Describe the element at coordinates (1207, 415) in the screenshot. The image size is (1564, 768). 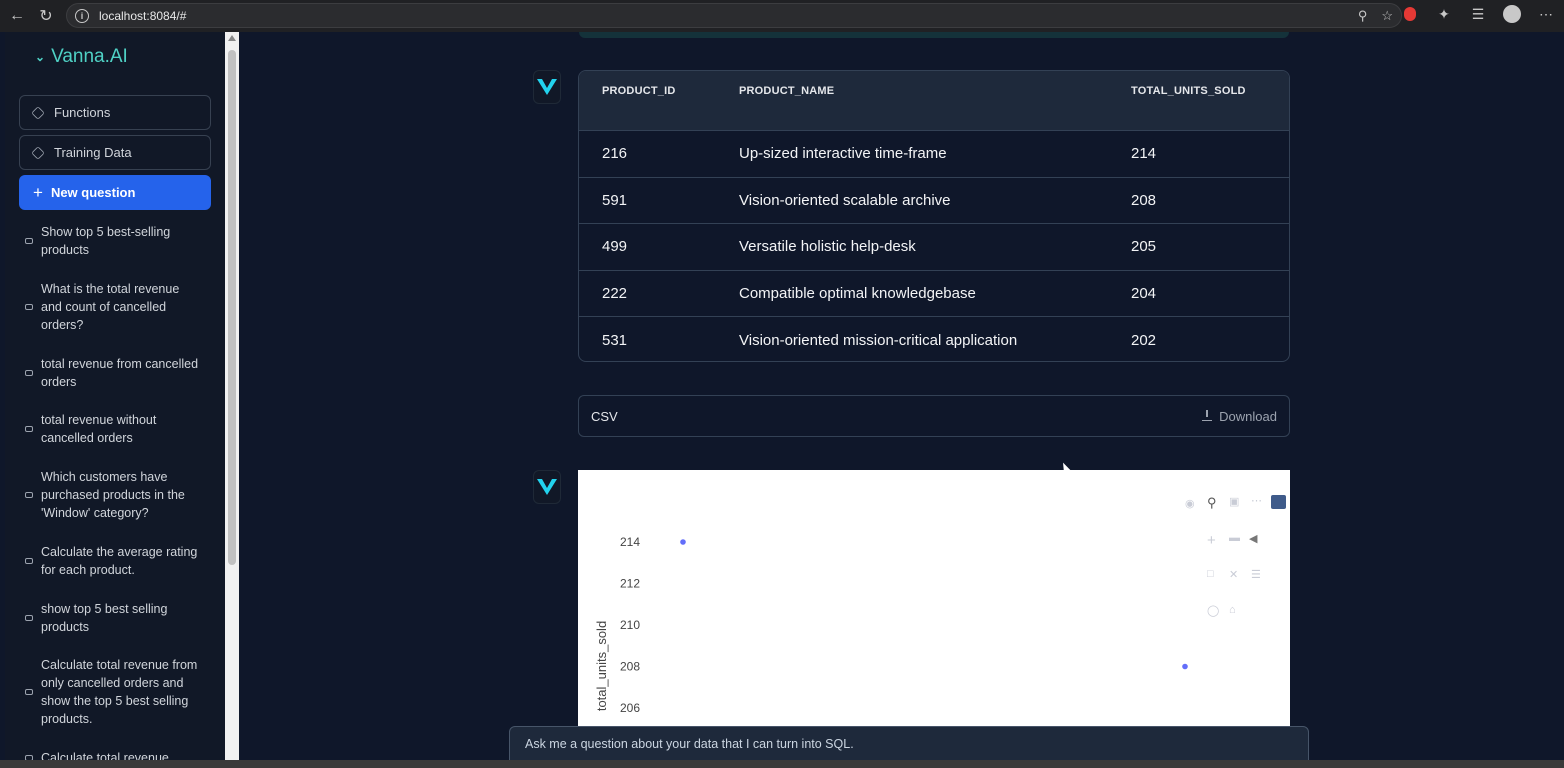
I see `download-icon` at that location.